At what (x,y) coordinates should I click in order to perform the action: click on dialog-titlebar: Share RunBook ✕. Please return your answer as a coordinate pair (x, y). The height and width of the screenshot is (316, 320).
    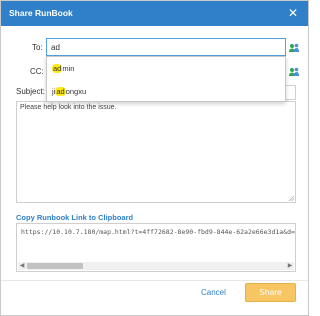
    Looking at the image, I should click on (154, 13).